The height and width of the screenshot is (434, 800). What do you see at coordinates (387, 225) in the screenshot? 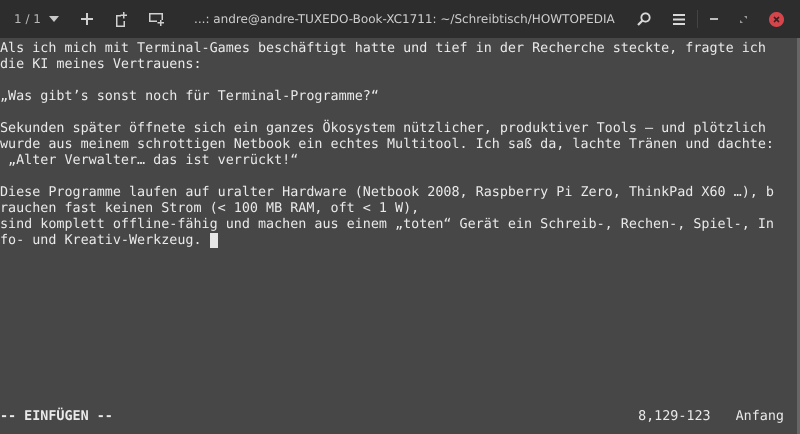
I see `text-line: sind komplett offline-fähig und machen aus einem „toten“ Gerät ein Schreib-, Rechen-, Spiel-, In` at bounding box center [387, 225].